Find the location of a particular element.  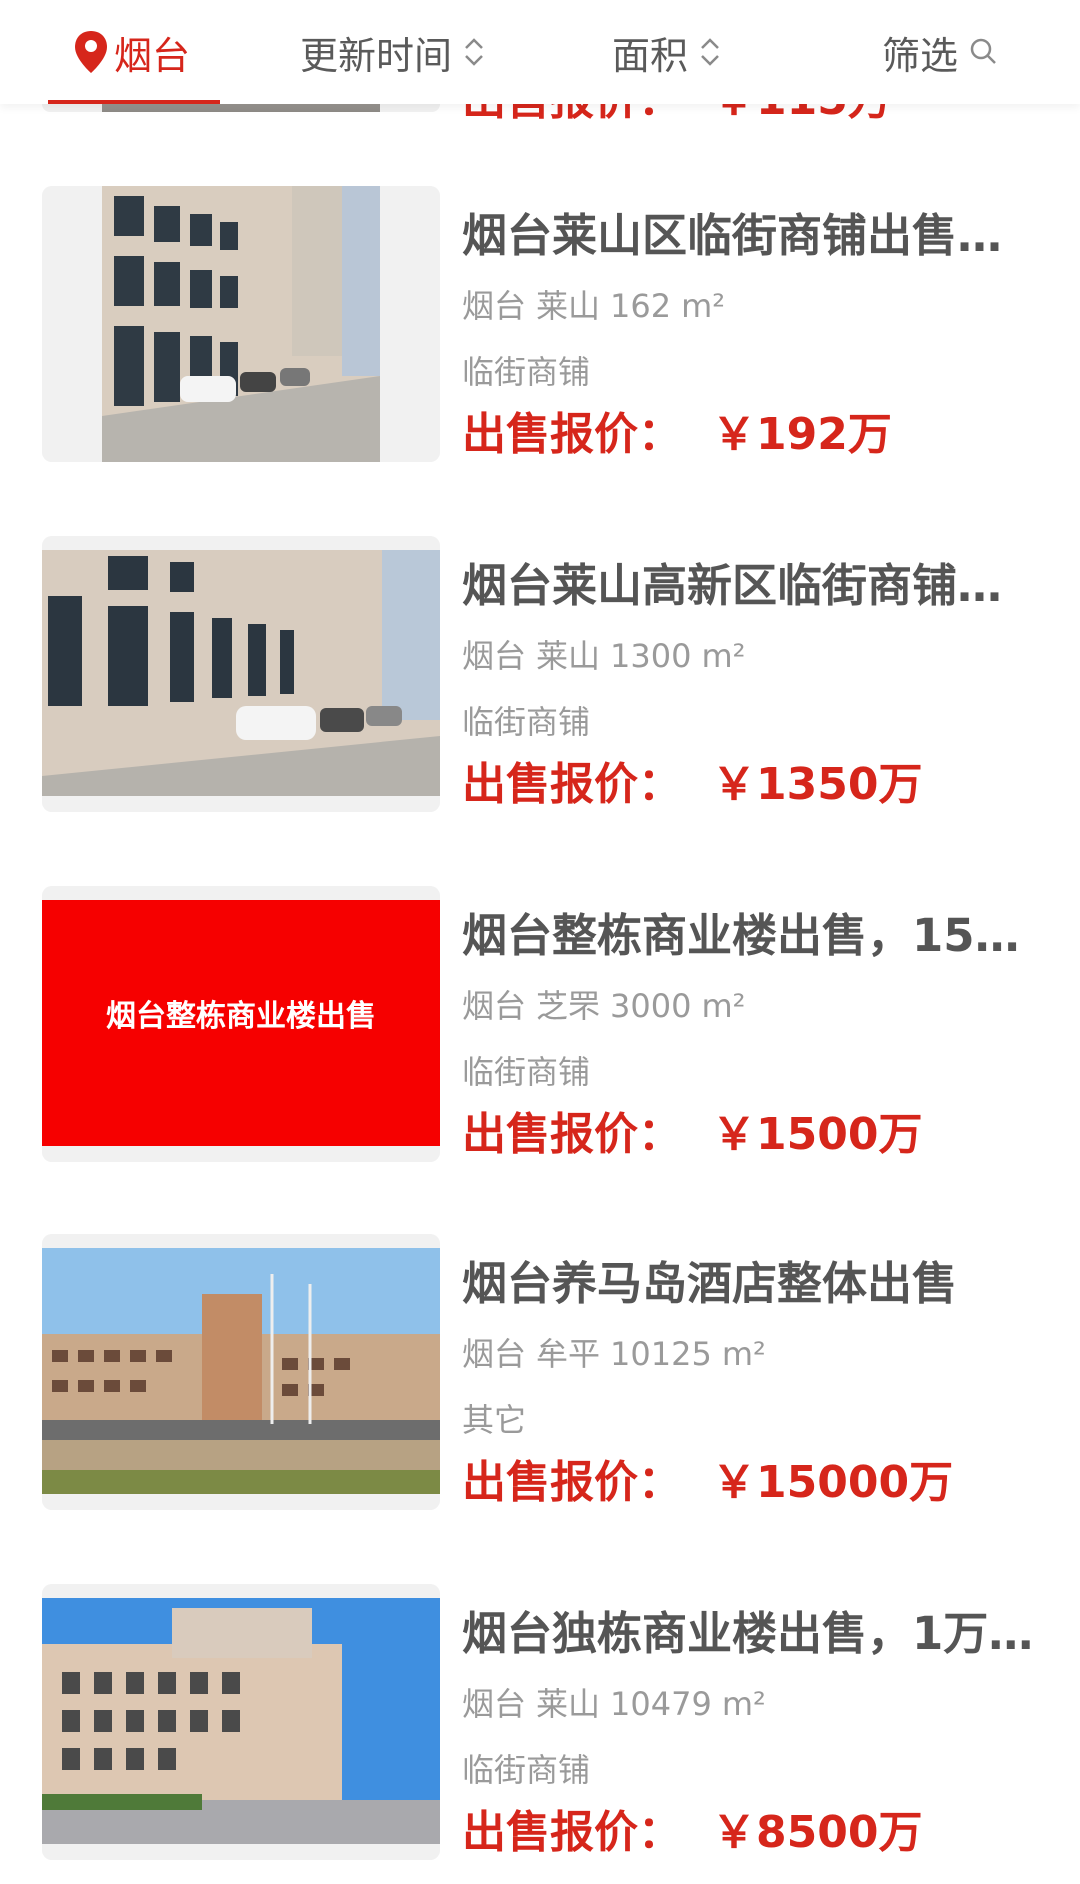

city-label: 烟台 is located at coordinates (152, 55).